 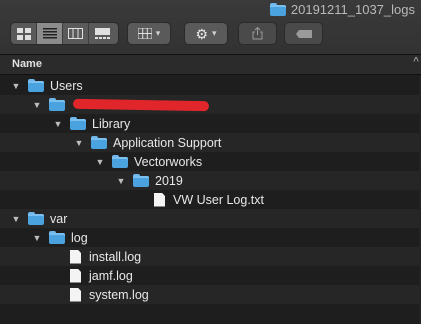 I want to click on share-button, so click(x=257, y=33).